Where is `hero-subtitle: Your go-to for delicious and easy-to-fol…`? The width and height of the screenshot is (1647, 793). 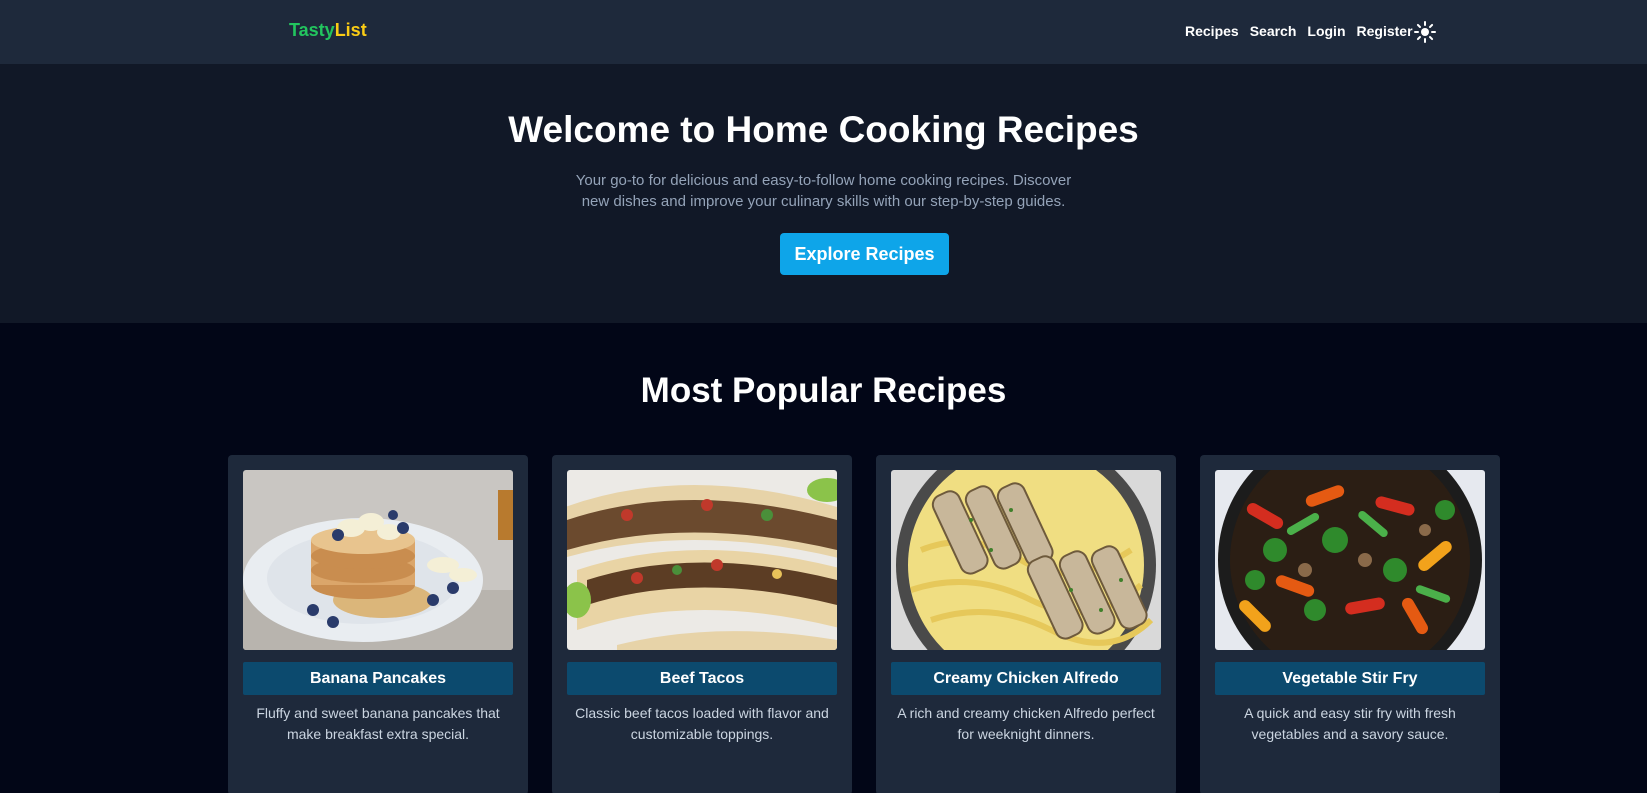 hero-subtitle: Your go-to for delicious and easy-to-fol… is located at coordinates (823, 191).